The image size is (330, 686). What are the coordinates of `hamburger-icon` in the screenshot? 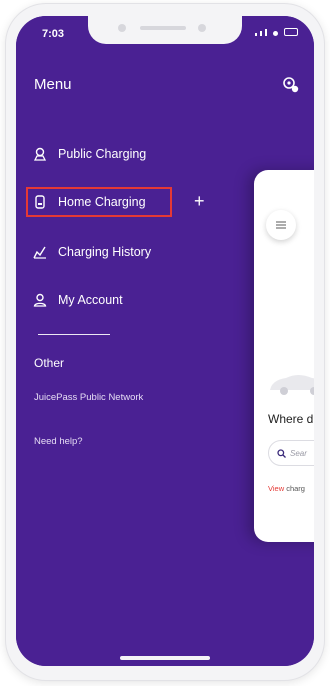 It's located at (281, 225).